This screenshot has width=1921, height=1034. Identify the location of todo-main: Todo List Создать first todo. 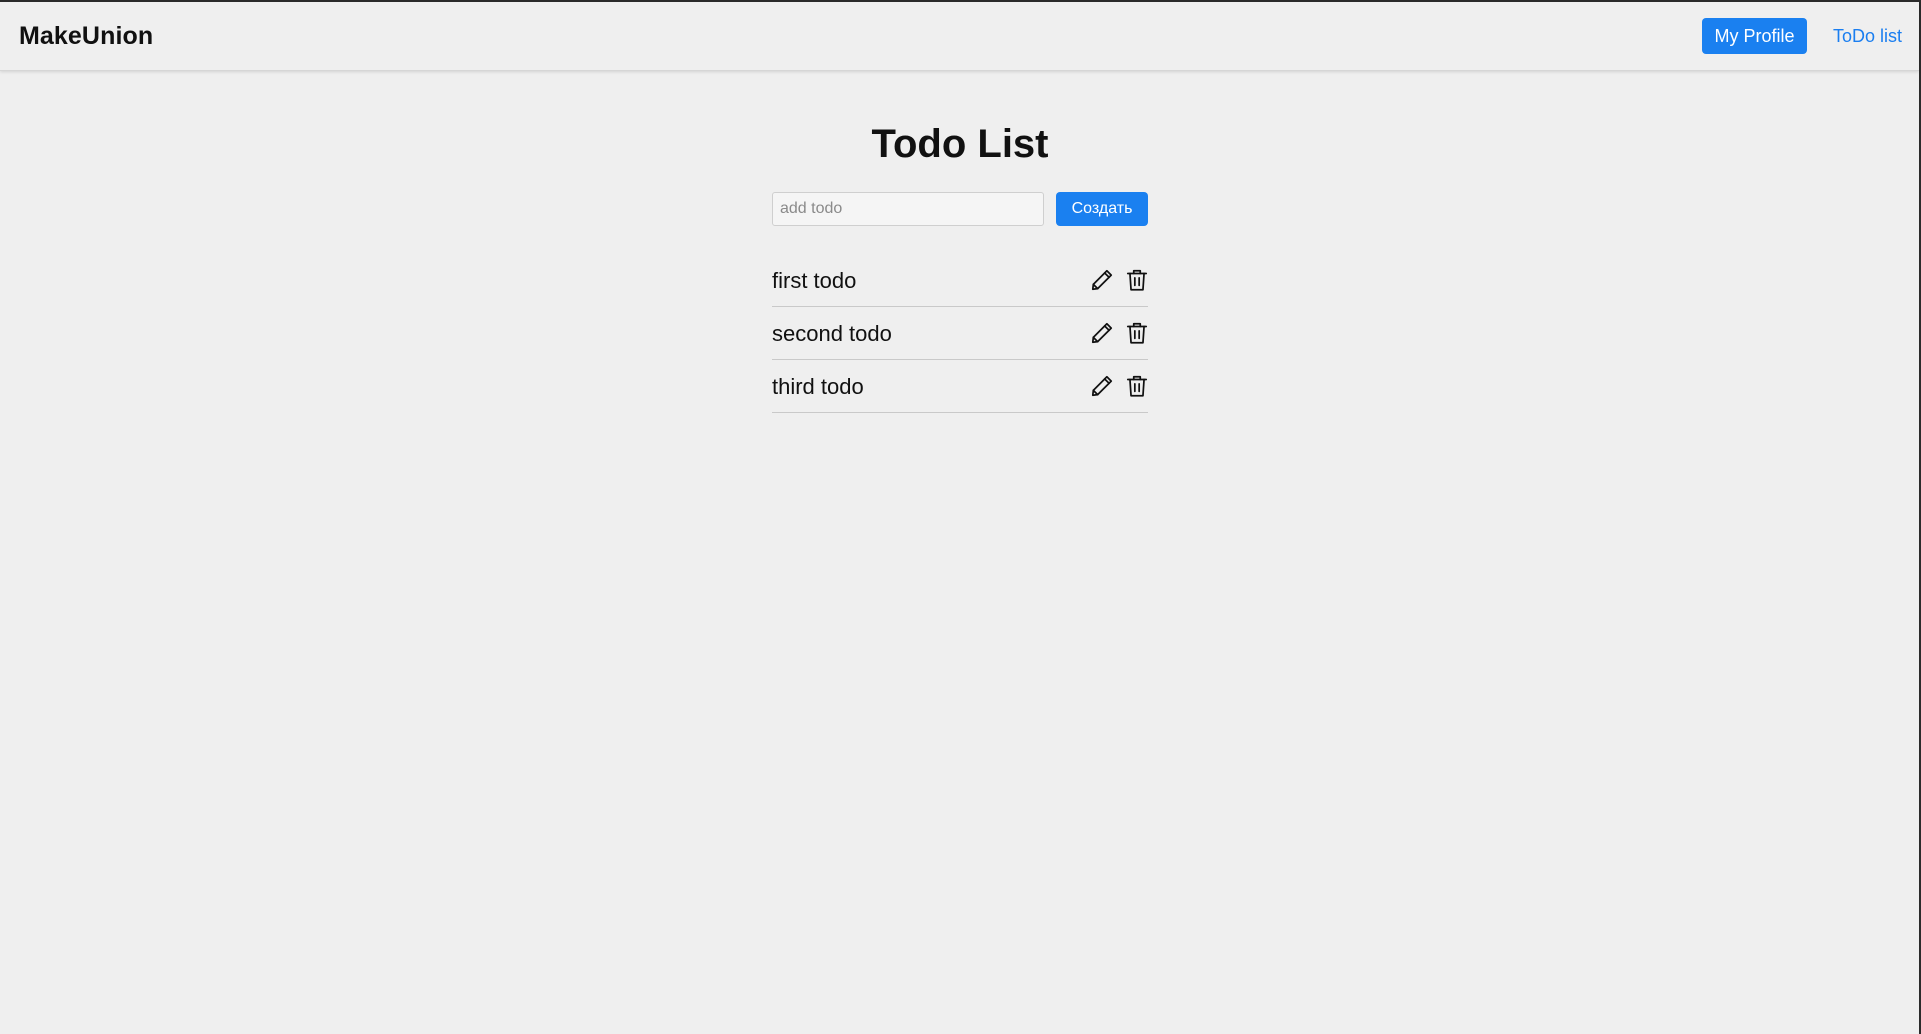
(960, 262).